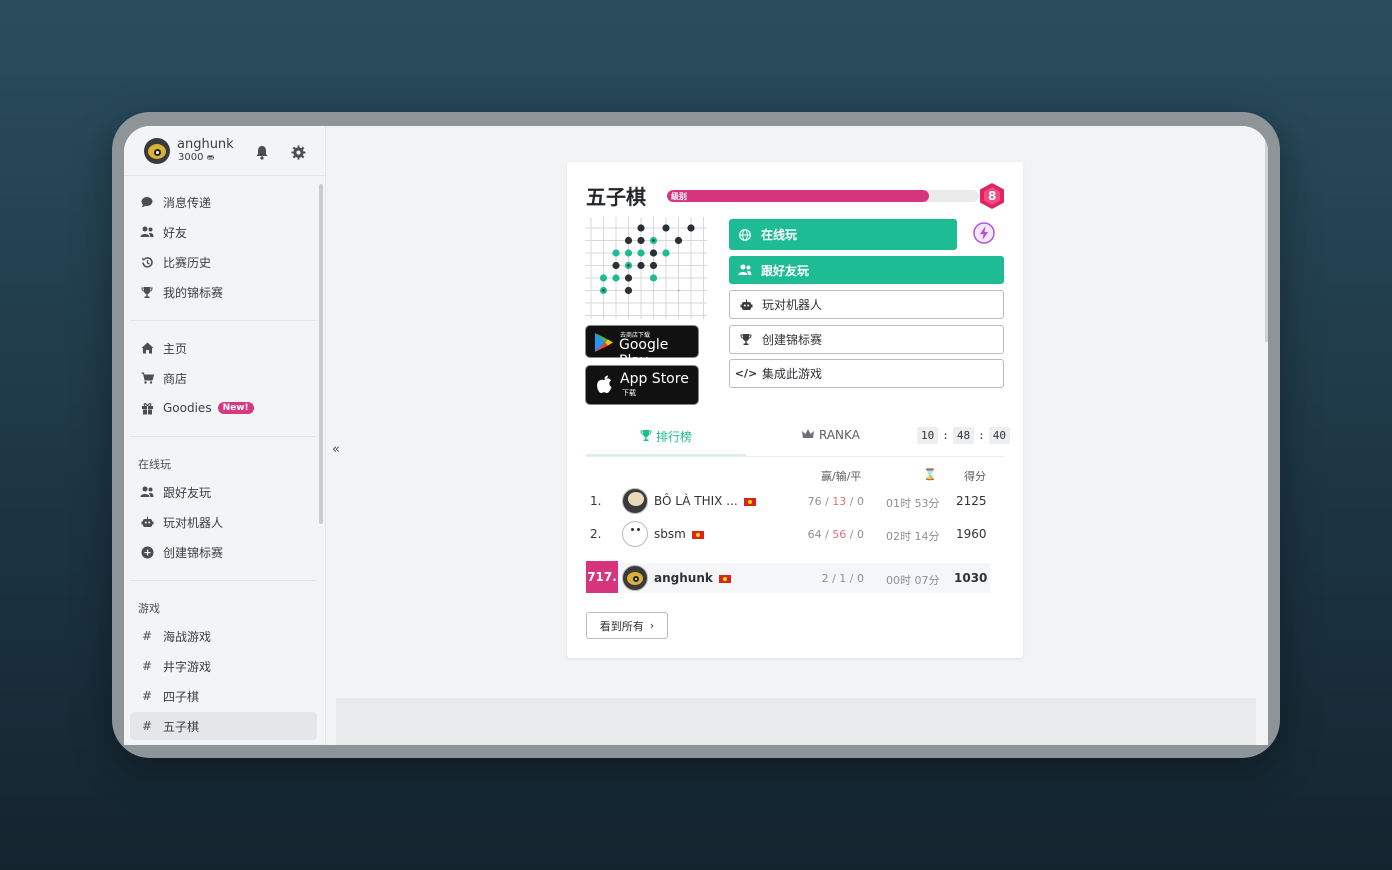  What do you see at coordinates (1266, 237) in the screenshot?
I see `main-scrollbar` at bounding box center [1266, 237].